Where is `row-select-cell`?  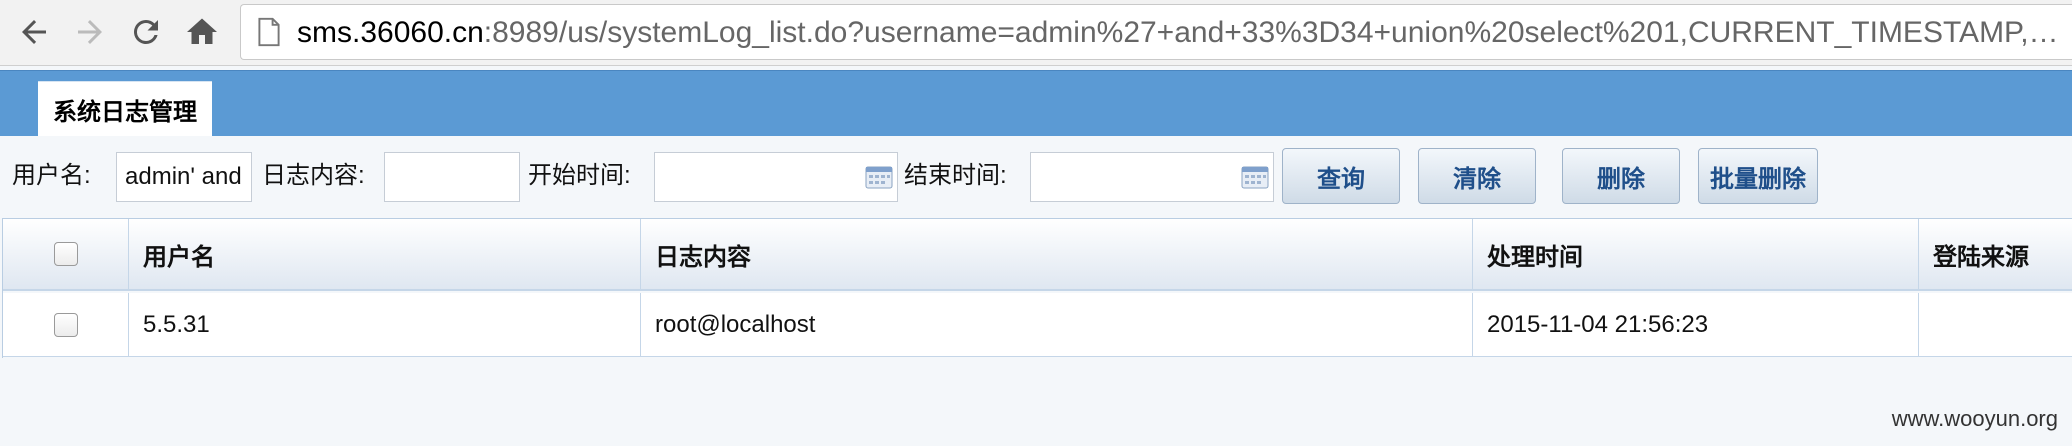 row-select-cell is located at coordinates (66, 324).